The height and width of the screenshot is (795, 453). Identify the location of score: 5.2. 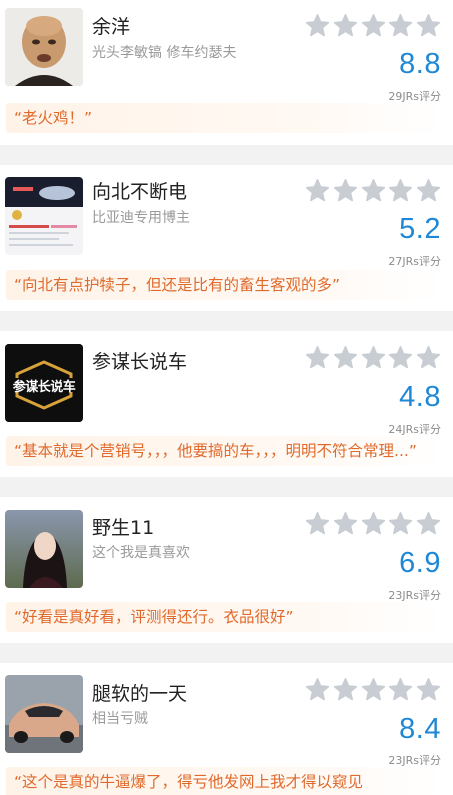
(420, 229).